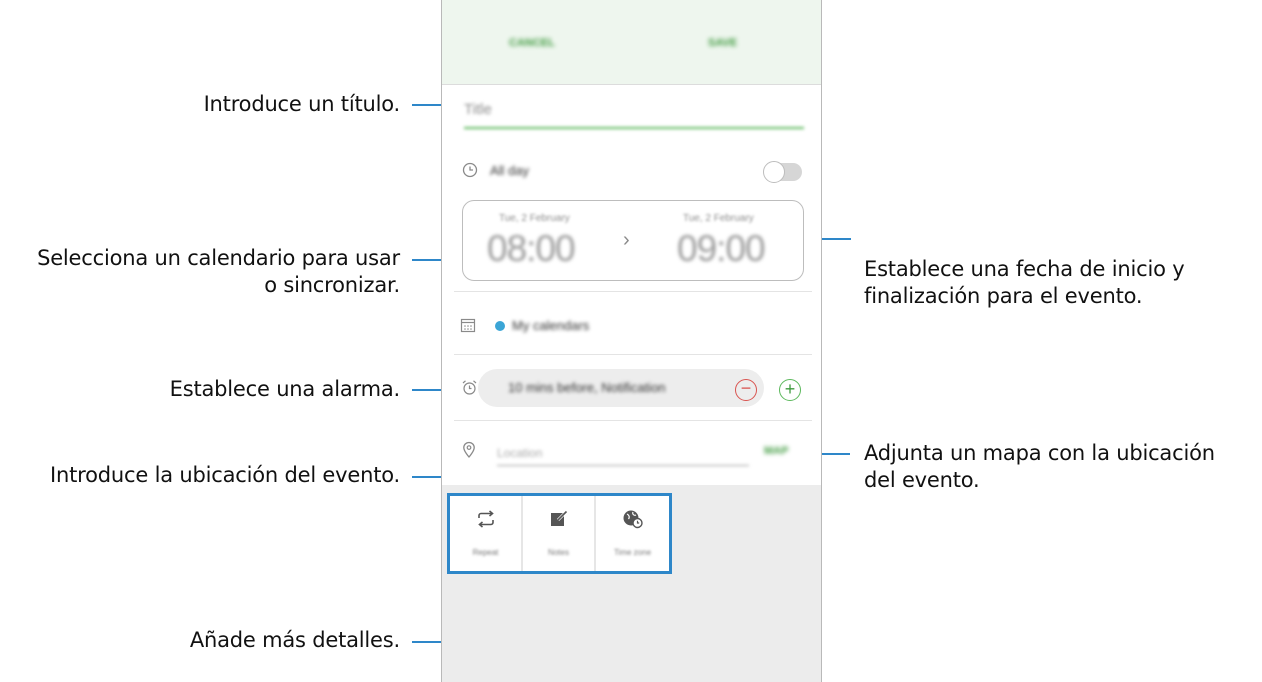  What do you see at coordinates (790, 390) in the screenshot?
I see `add-alarm-button: +` at bounding box center [790, 390].